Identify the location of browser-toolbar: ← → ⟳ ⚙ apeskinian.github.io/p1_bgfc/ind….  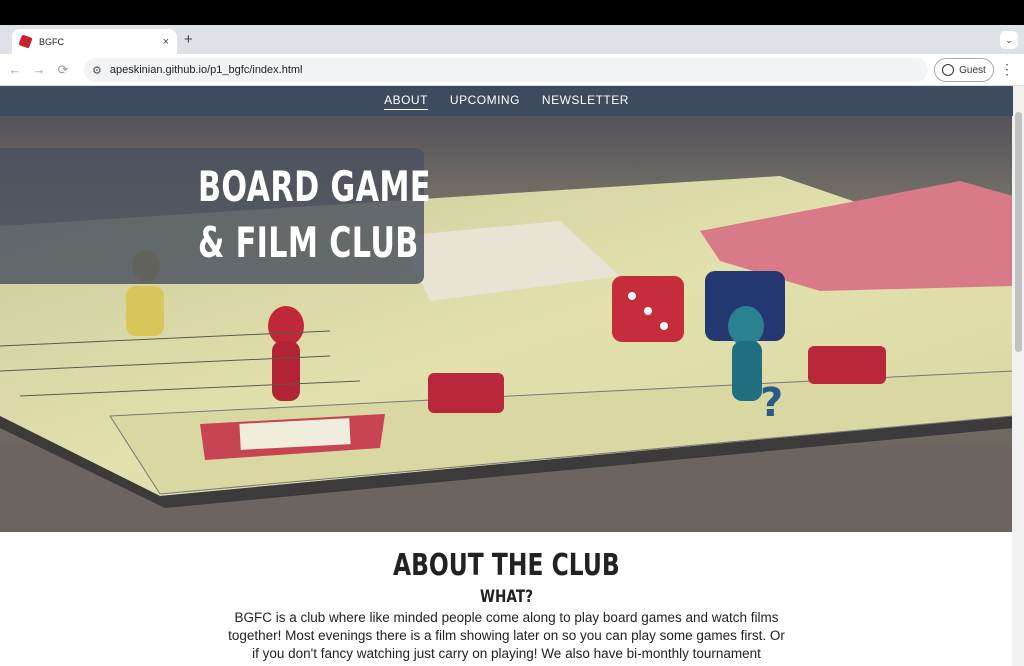
(512, 70).